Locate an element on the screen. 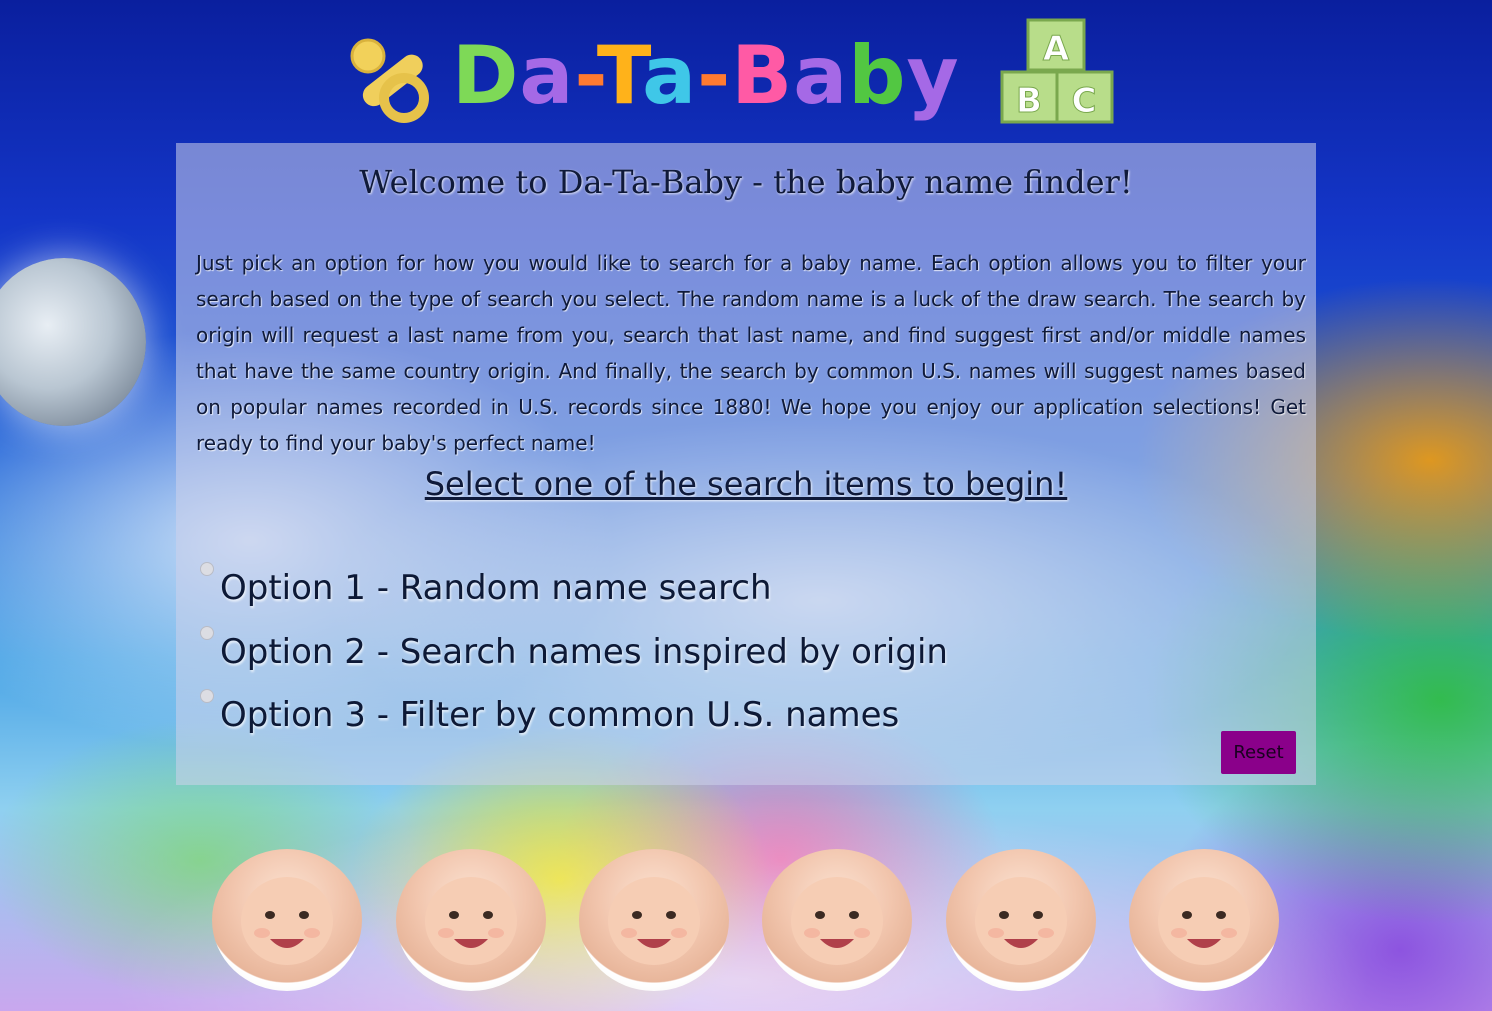 Image resolution: width=1492 pixels, height=1011 pixels. block-letter-a: A is located at coordinates (1056, 49).